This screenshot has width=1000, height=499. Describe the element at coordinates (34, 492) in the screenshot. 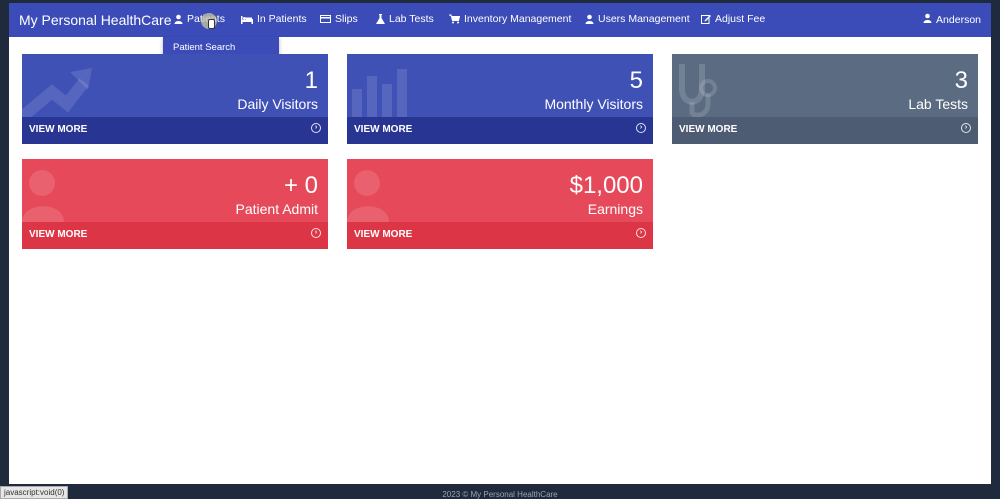

I see `browser-status-bar: javascript:void(0)` at that location.